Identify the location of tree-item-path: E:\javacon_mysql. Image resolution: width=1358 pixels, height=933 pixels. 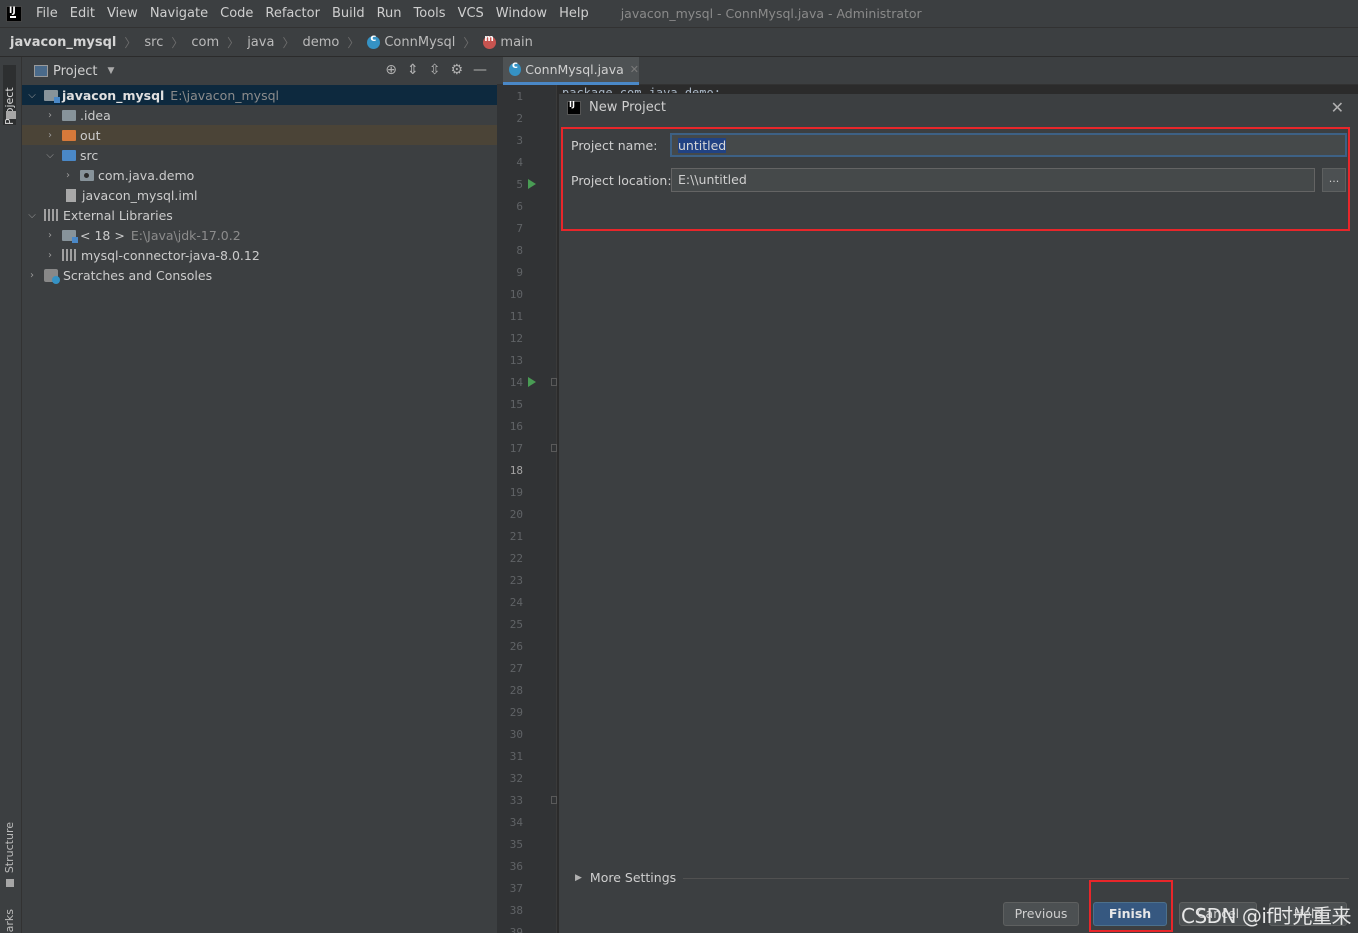
(224, 95).